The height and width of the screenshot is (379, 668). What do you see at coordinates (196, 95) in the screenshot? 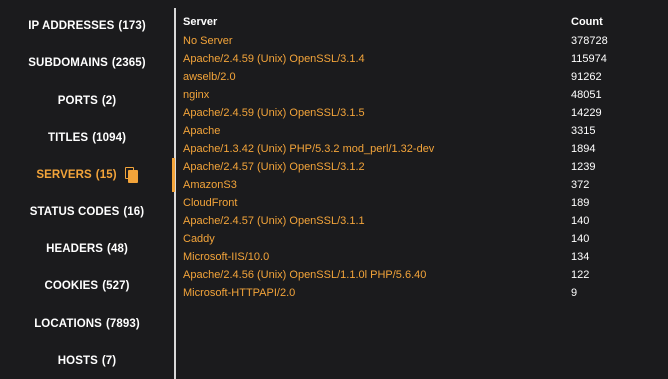
I see `server-link: nginx` at bounding box center [196, 95].